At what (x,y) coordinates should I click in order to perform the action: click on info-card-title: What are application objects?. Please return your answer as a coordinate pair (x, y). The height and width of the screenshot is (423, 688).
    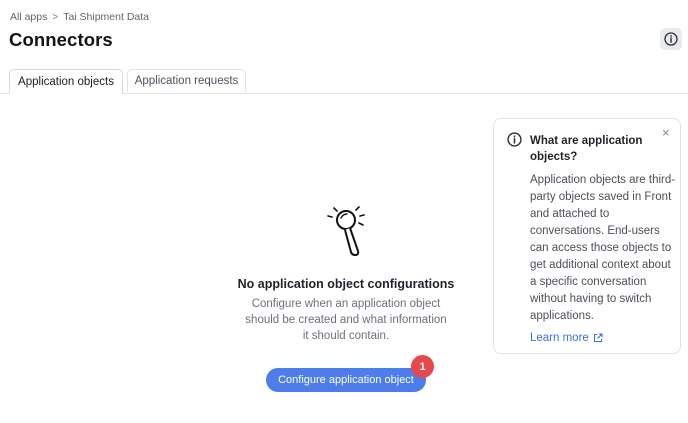
    Looking at the image, I should click on (586, 149).